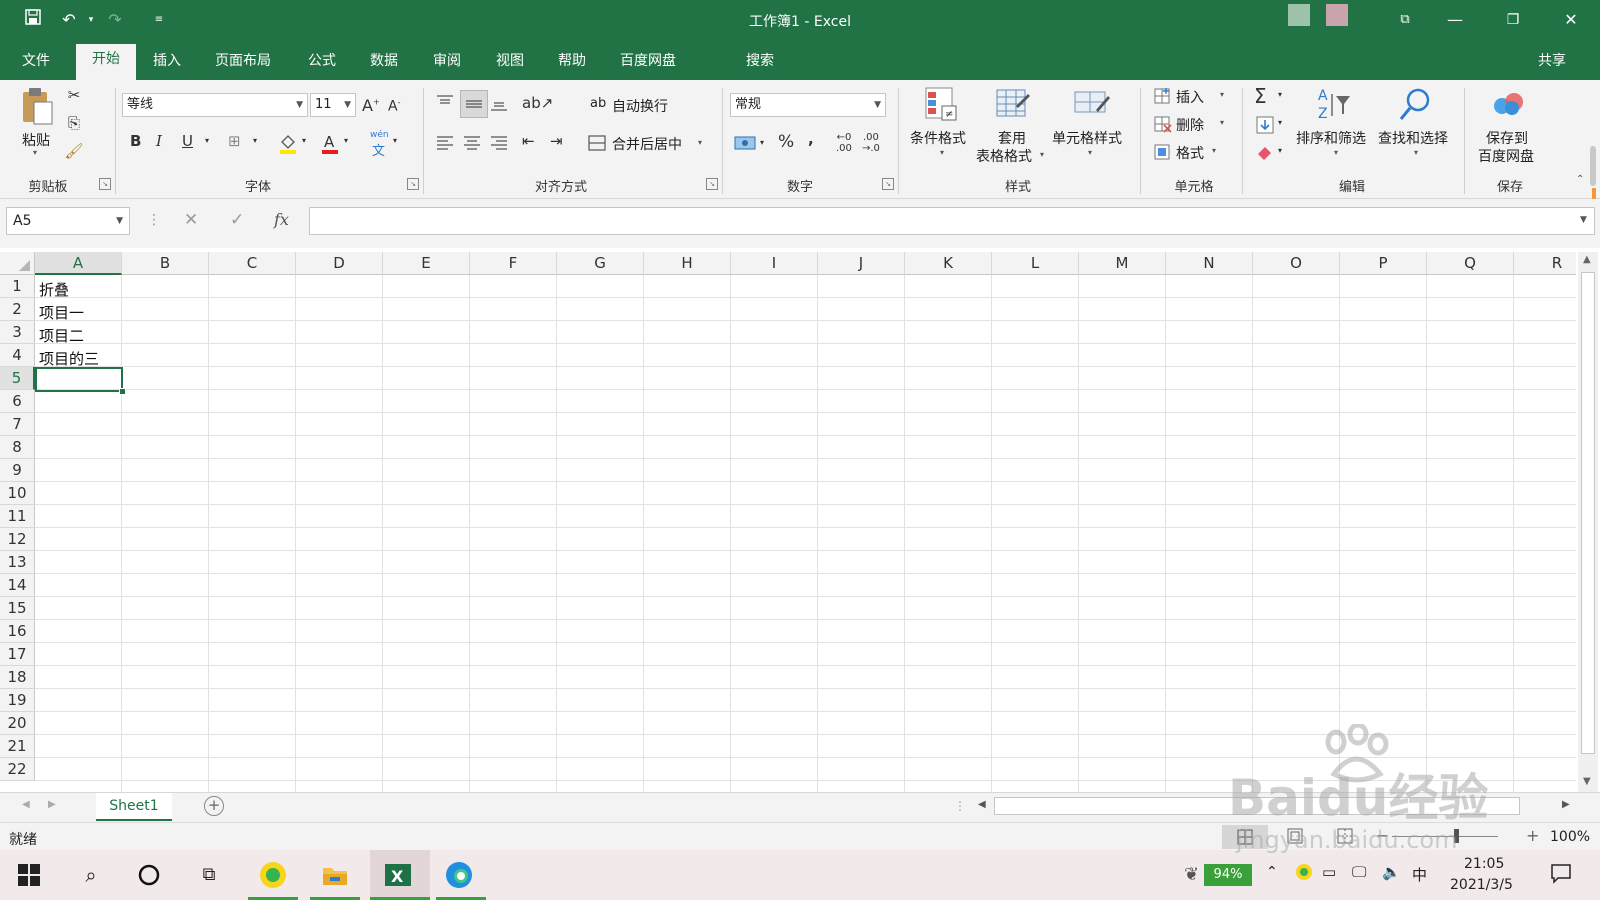  What do you see at coordinates (17, 378) in the screenshot?
I see `row-header-5: 5` at bounding box center [17, 378].